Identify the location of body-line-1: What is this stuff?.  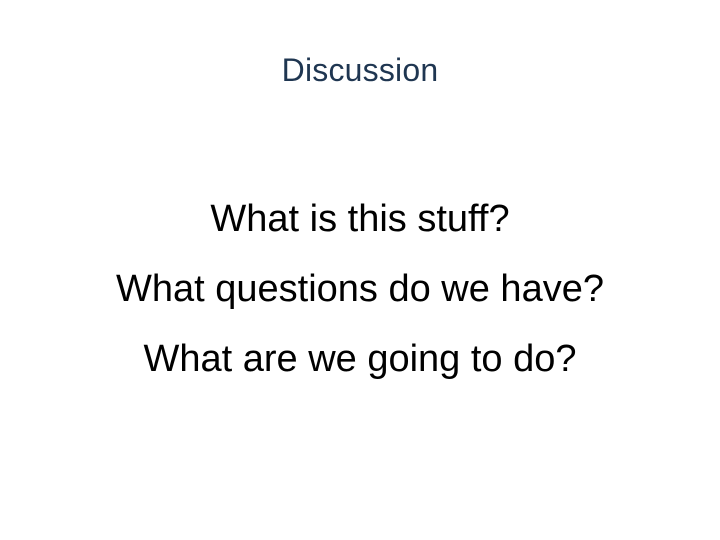
(360, 219).